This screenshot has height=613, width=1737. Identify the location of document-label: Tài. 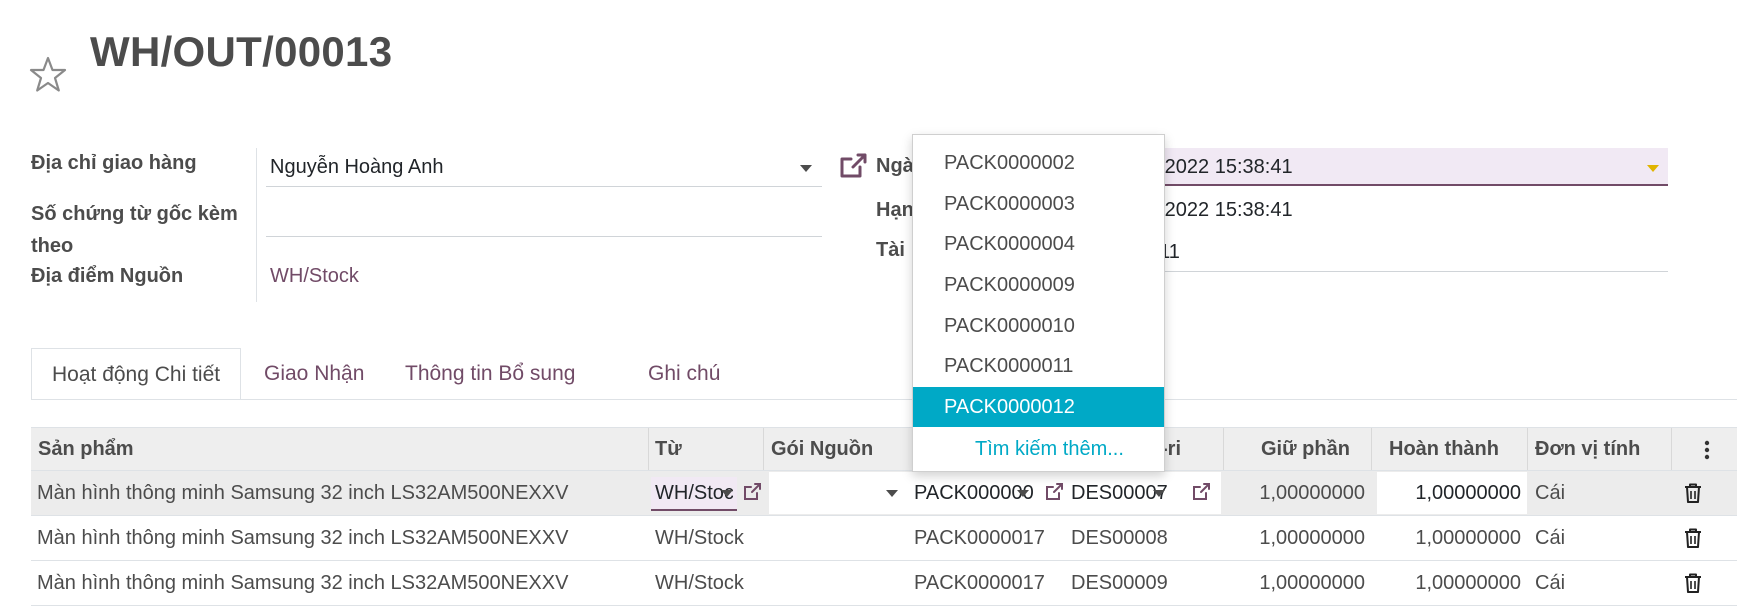
(890, 250).